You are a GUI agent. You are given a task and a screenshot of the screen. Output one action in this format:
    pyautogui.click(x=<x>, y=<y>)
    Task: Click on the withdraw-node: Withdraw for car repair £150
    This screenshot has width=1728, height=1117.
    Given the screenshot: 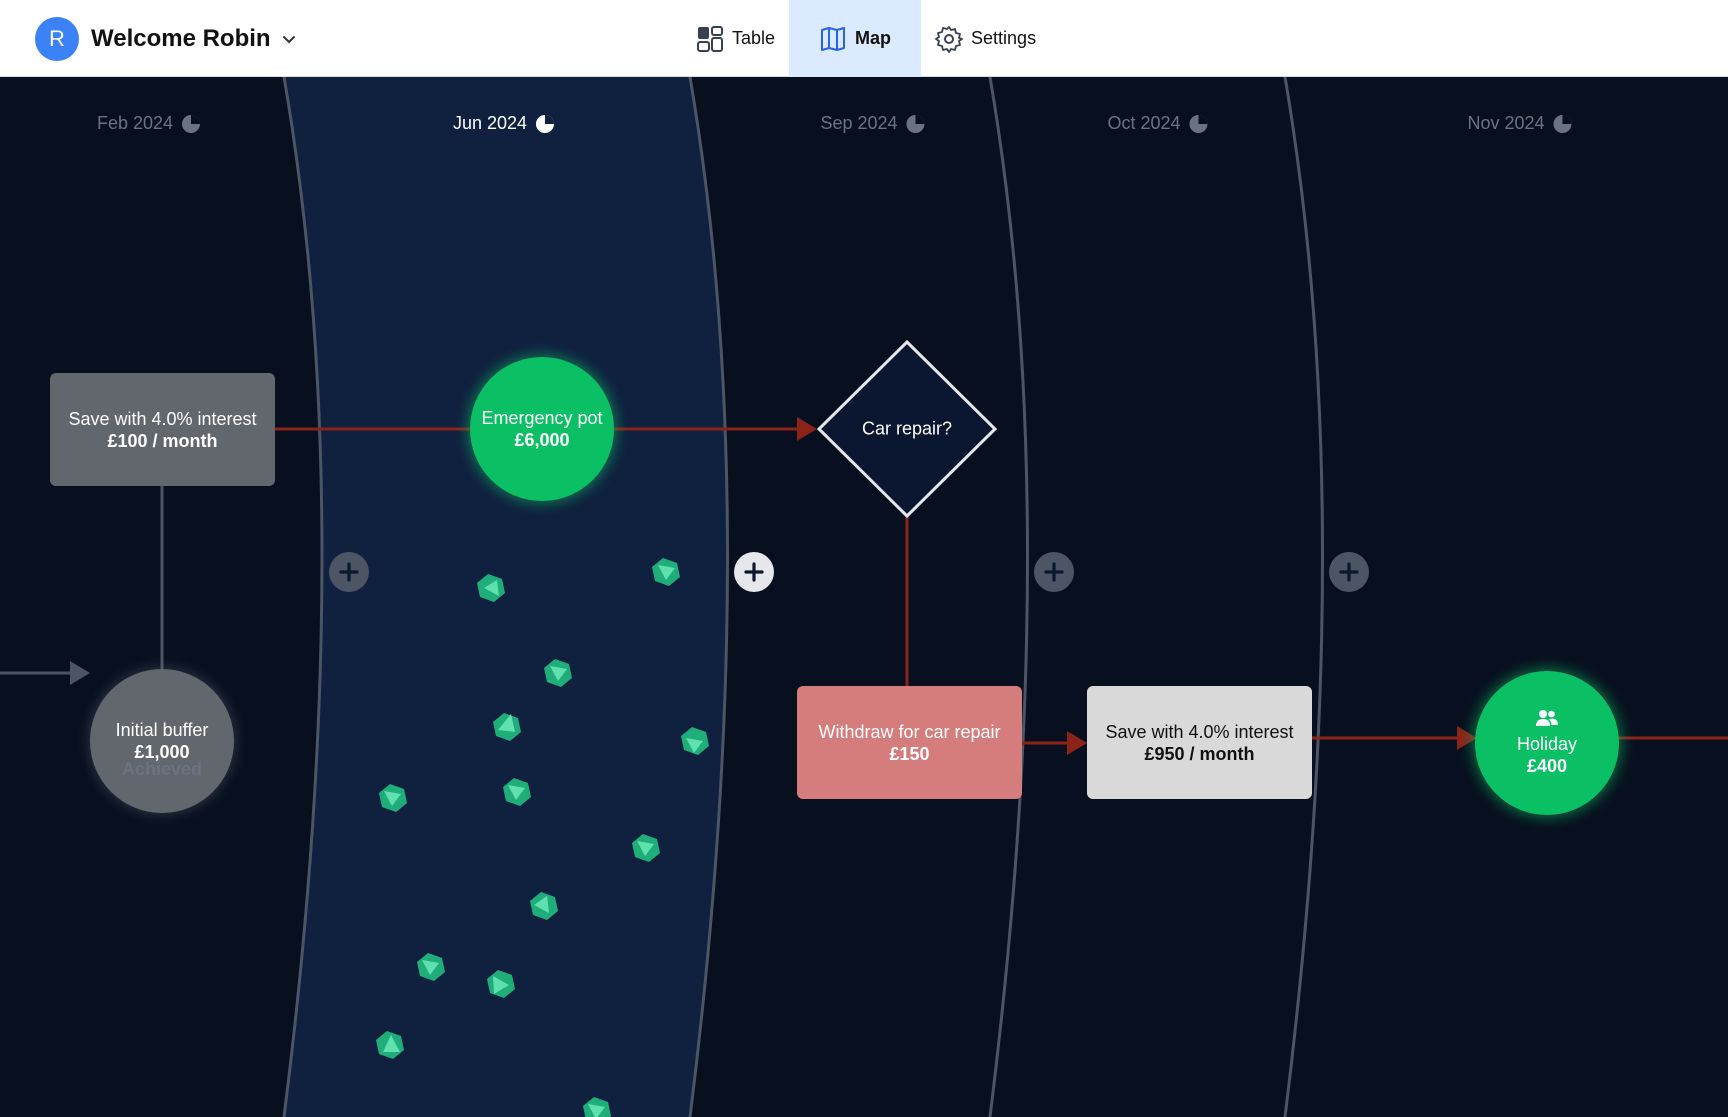 What is the action you would take?
    pyautogui.click(x=909, y=742)
    